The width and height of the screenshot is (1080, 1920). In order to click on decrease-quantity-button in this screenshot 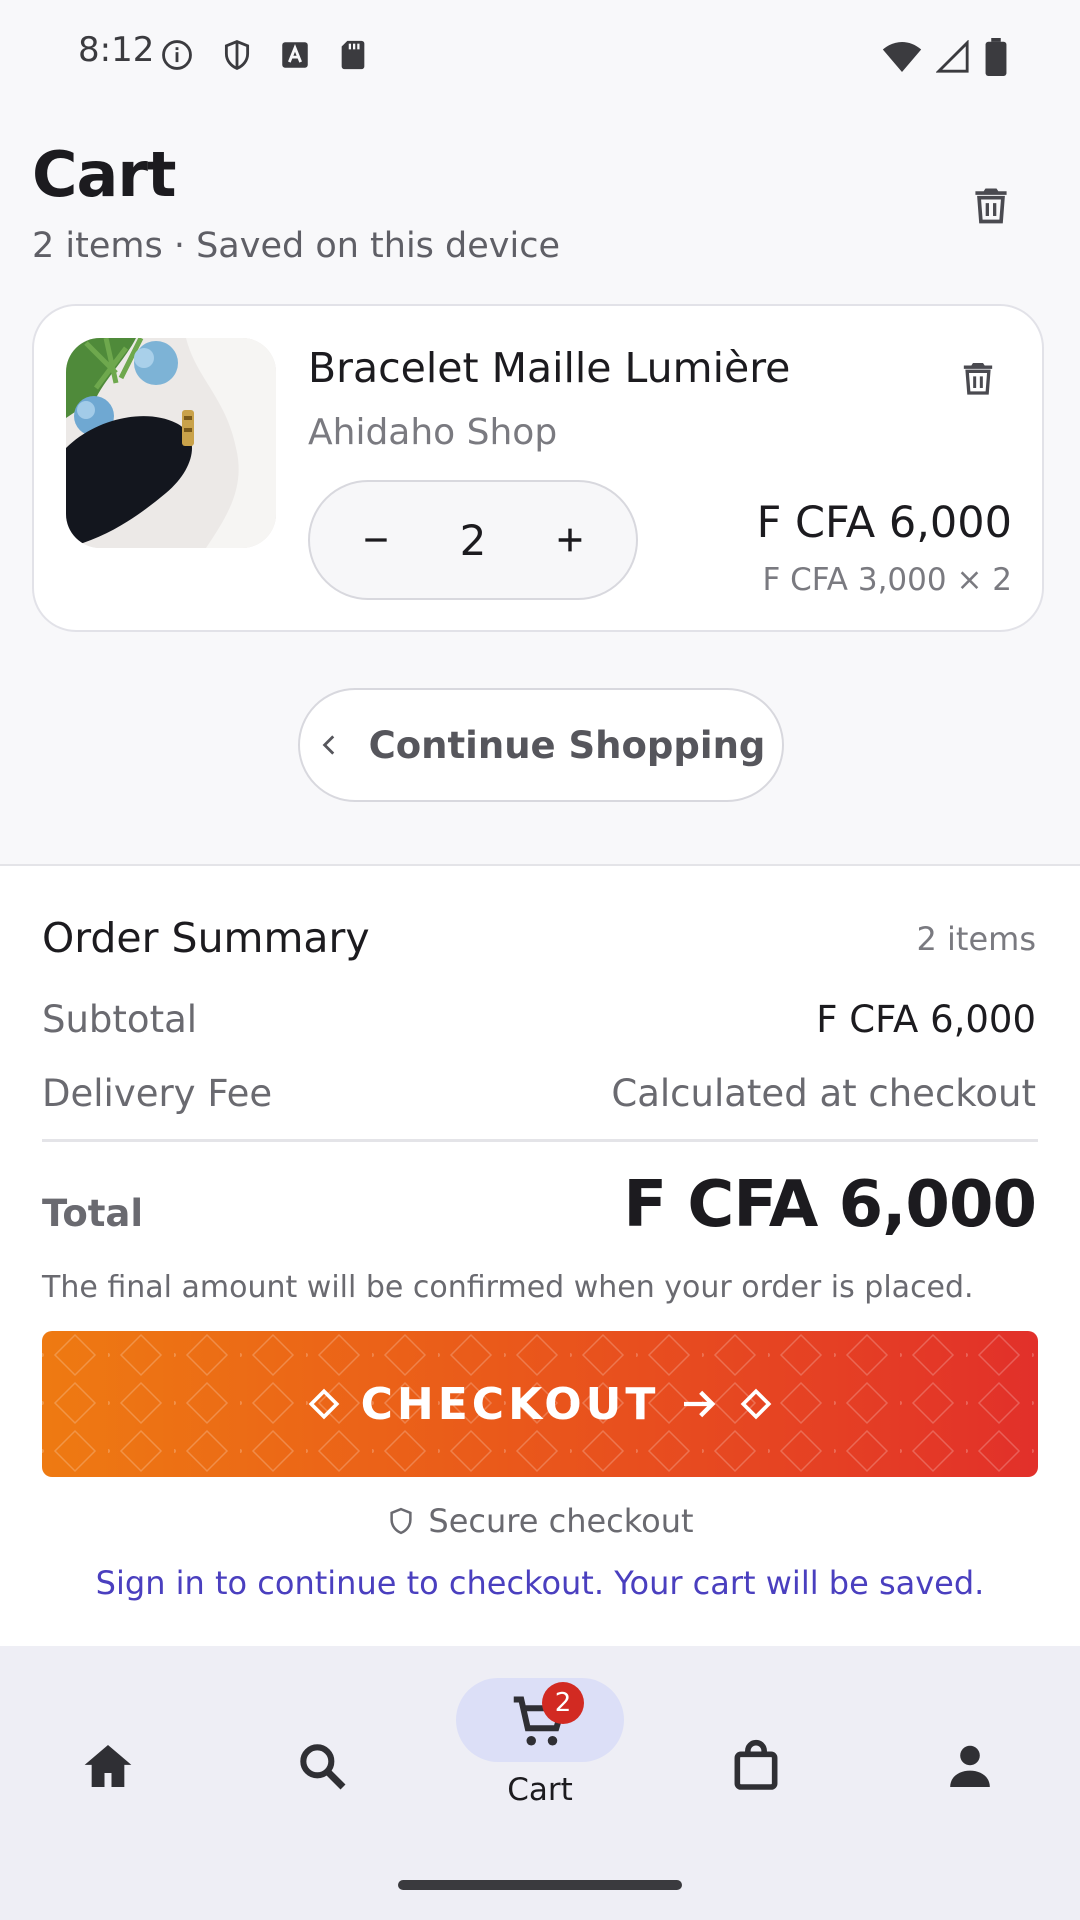, I will do `click(376, 540)`.